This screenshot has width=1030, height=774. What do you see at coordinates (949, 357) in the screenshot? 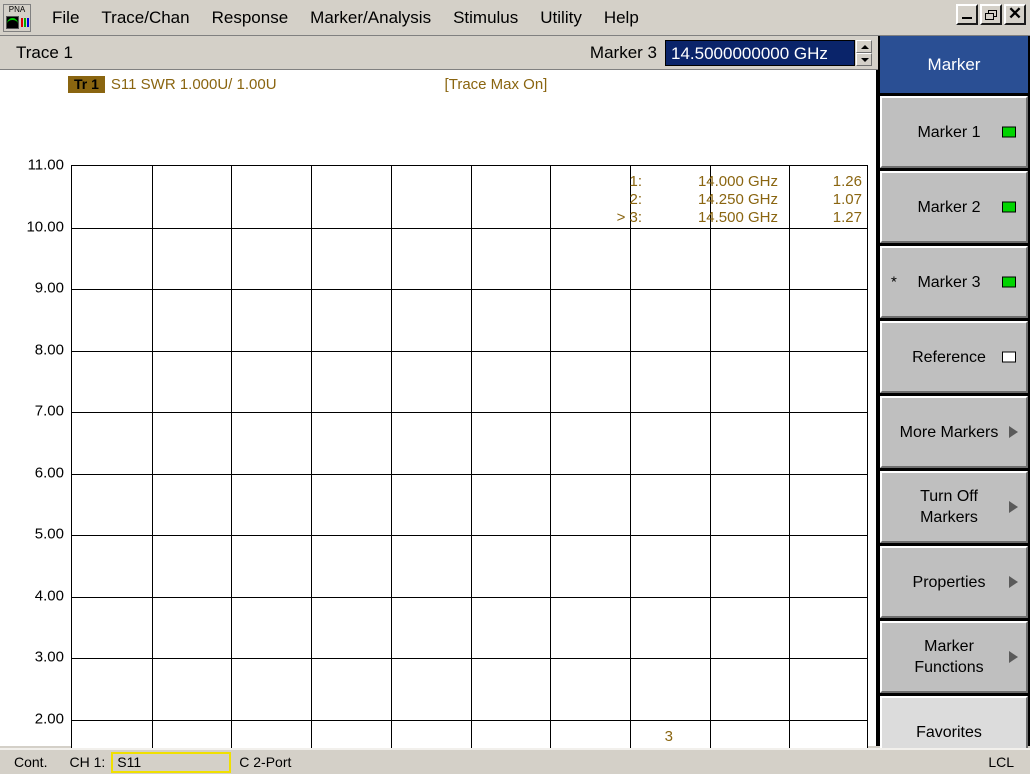
I see `softkey-label: Reference` at bounding box center [949, 357].